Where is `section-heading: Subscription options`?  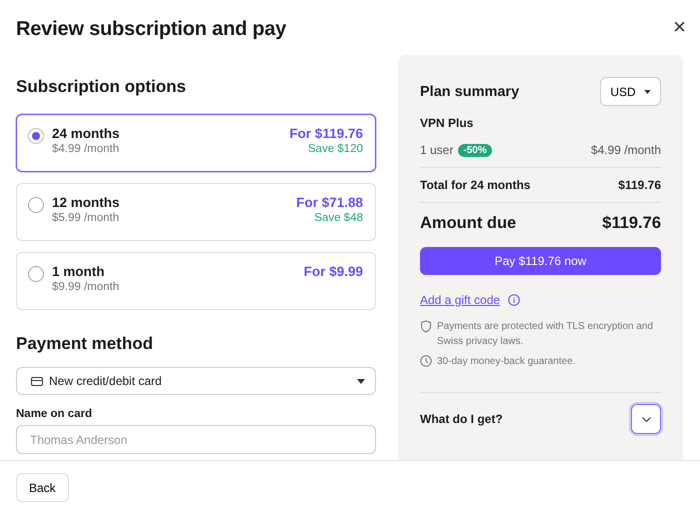 section-heading: Subscription options is located at coordinates (101, 87).